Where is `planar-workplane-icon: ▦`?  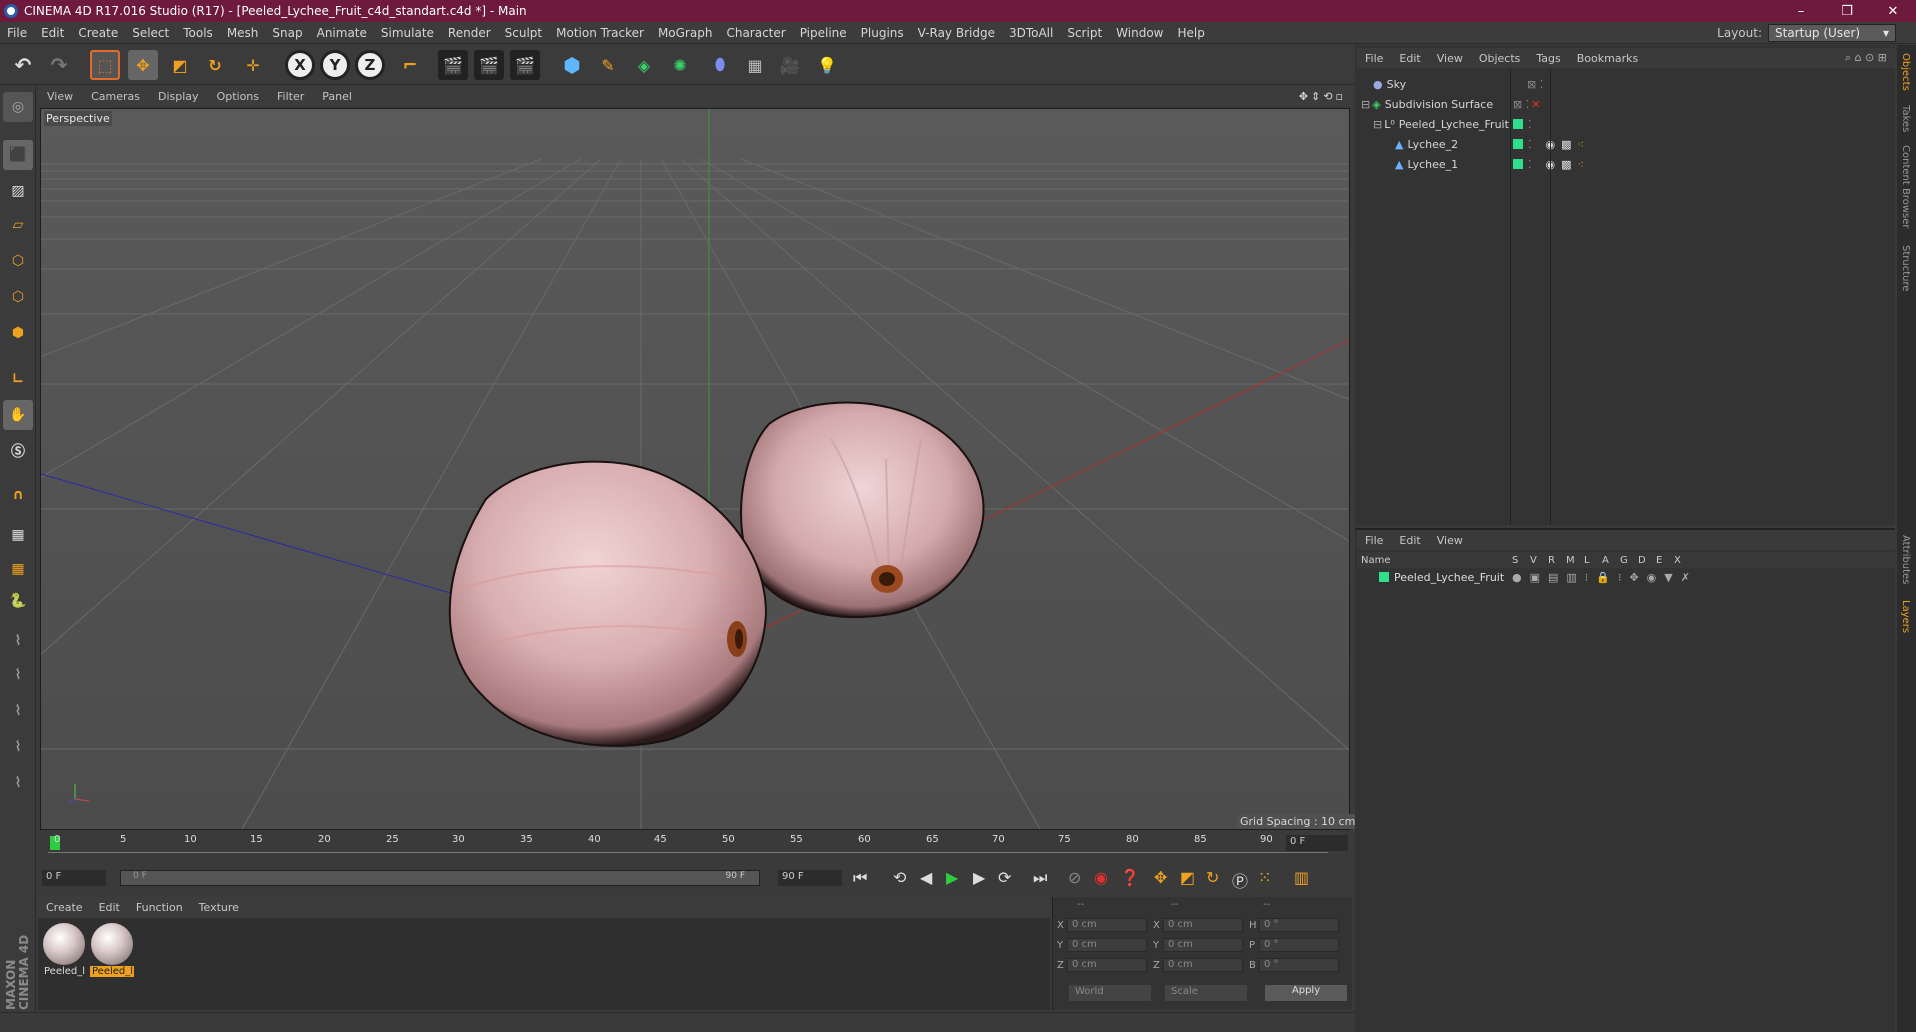 planar-workplane-icon: ▦ is located at coordinates (18, 569).